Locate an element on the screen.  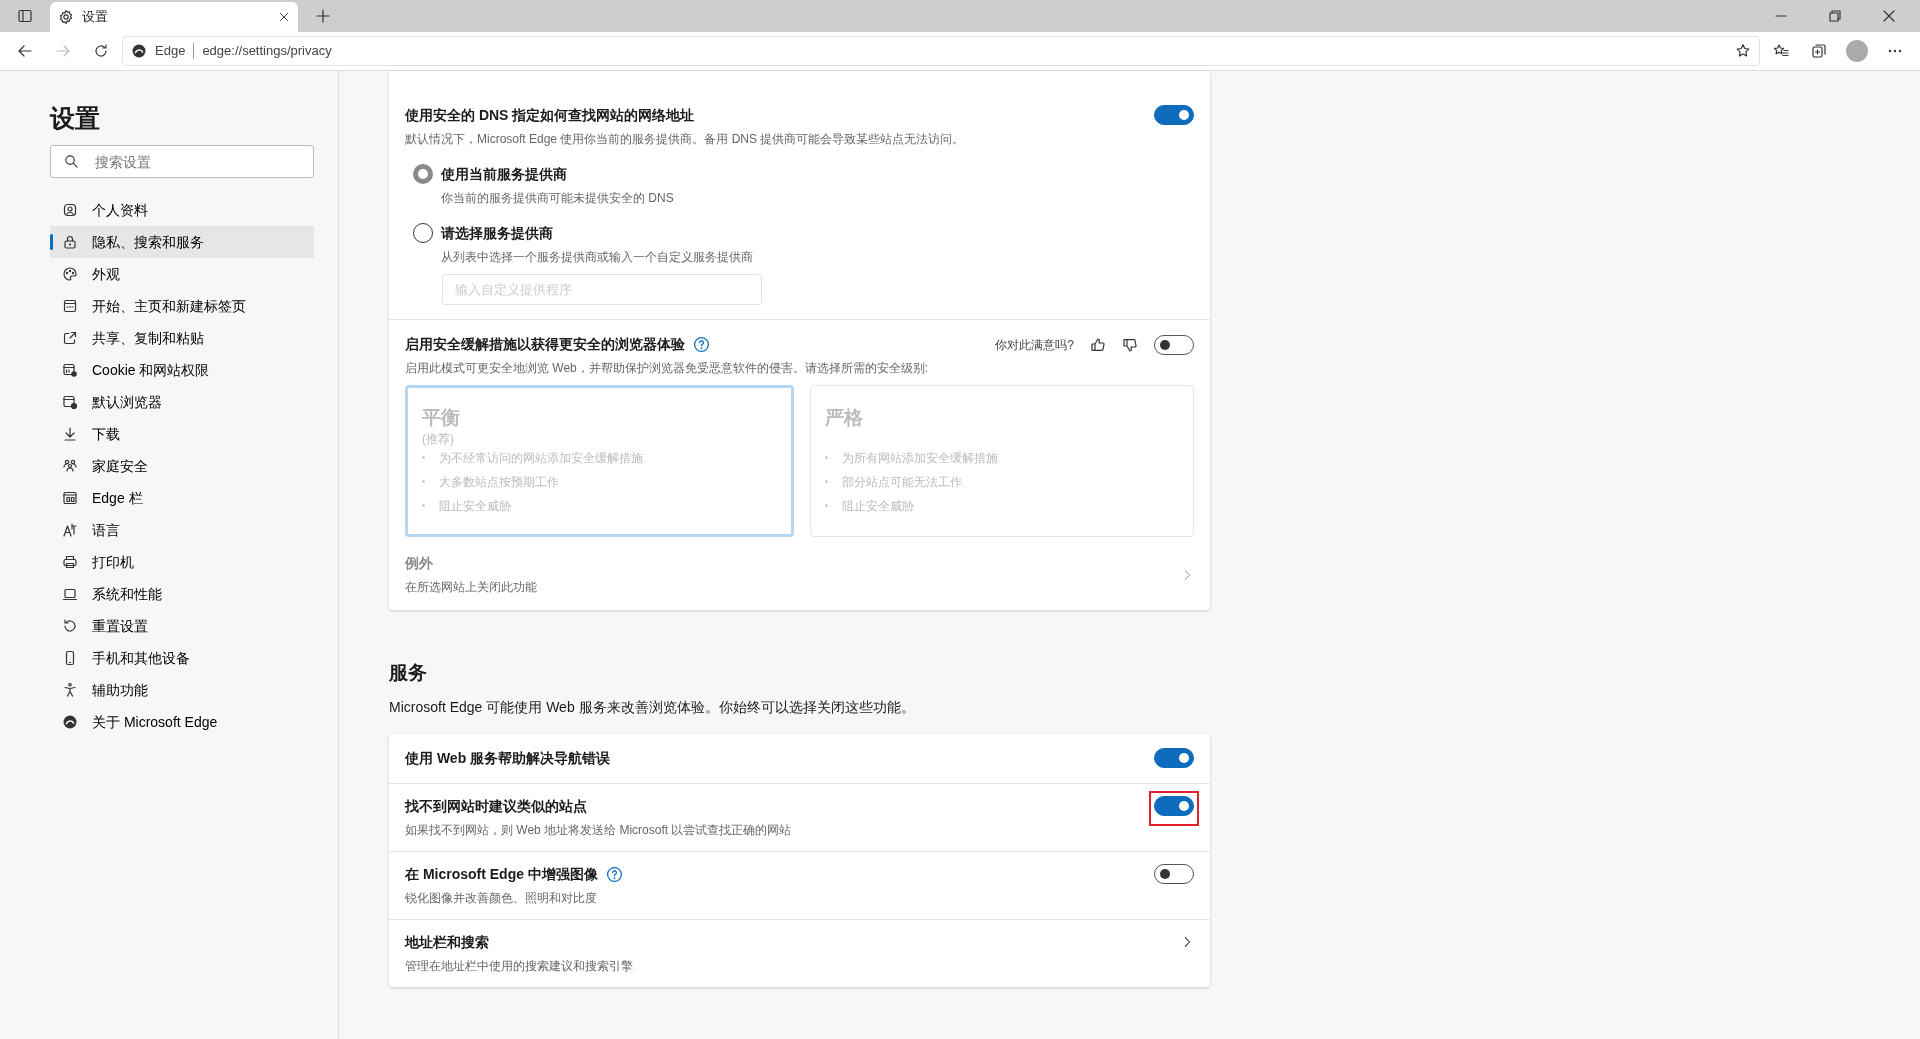
refresh-icon is located at coordinates (101, 51).